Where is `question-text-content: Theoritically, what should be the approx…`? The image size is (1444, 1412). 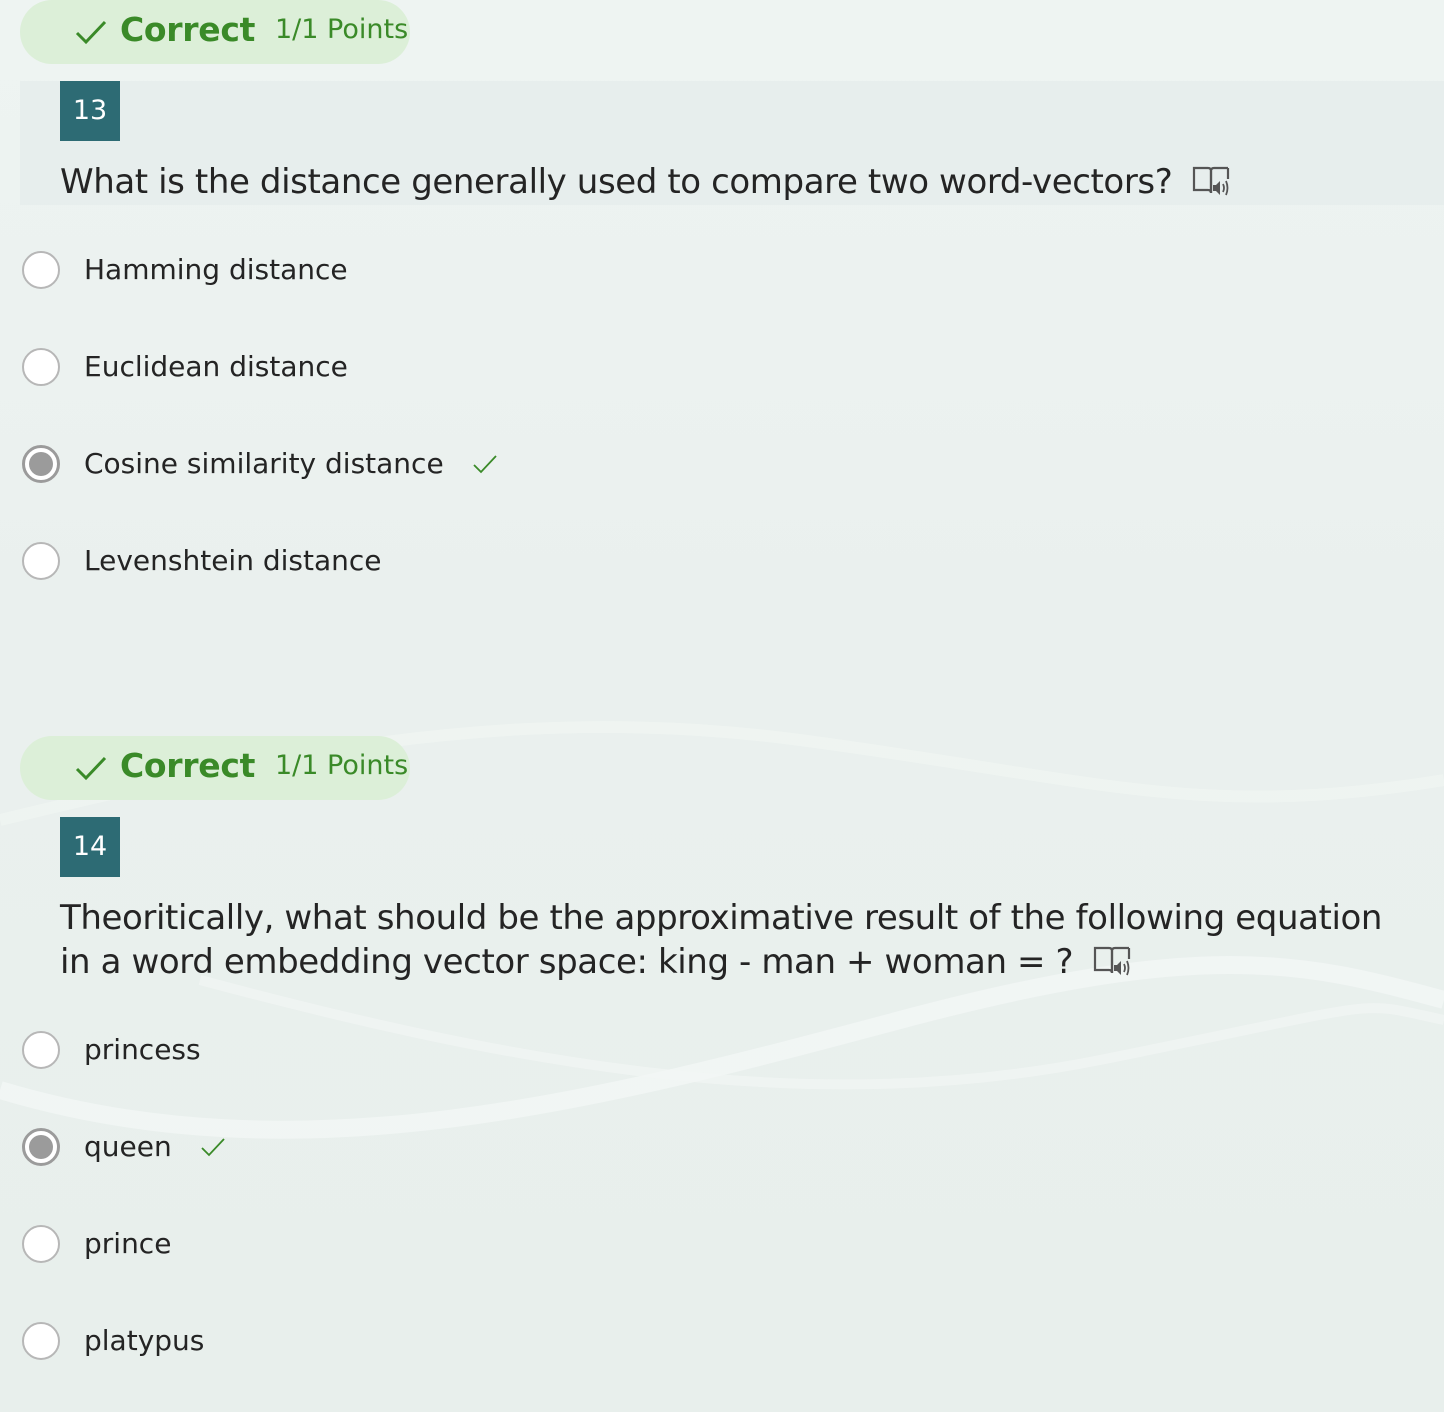
question-text-content: Theoritically, what should be the approx… is located at coordinates (721, 940).